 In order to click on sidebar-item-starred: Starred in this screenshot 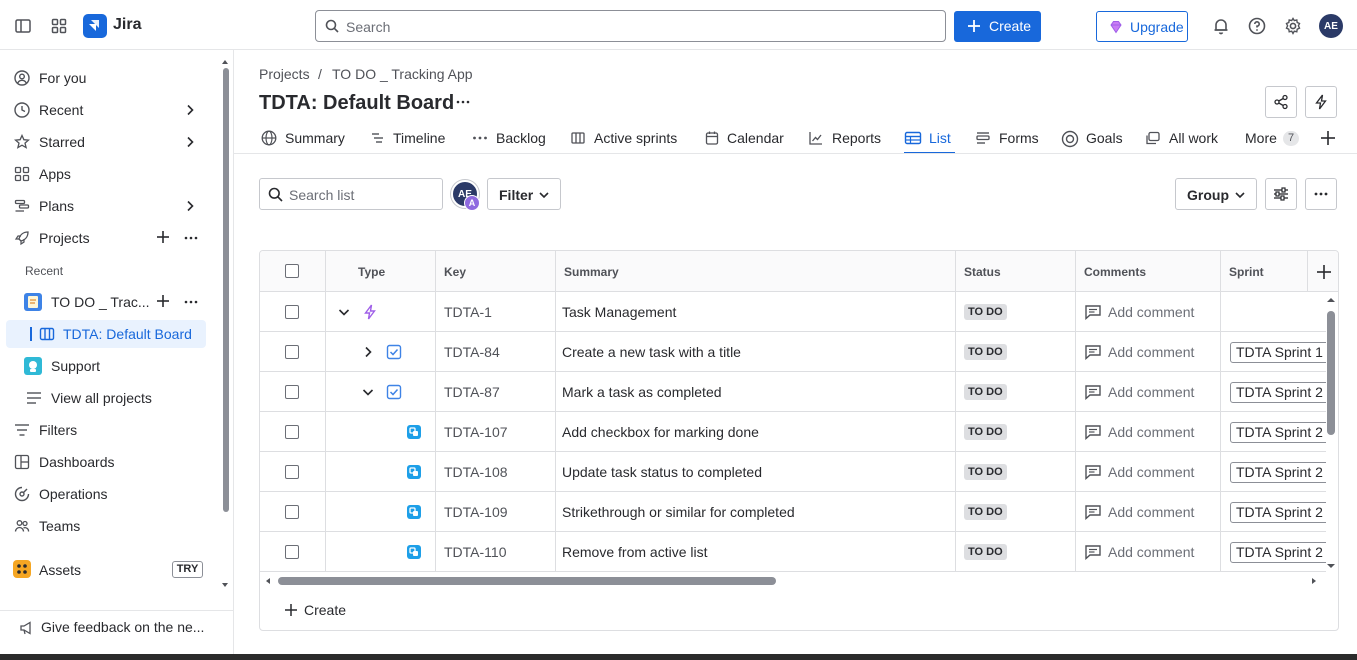, I will do `click(106, 142)`.